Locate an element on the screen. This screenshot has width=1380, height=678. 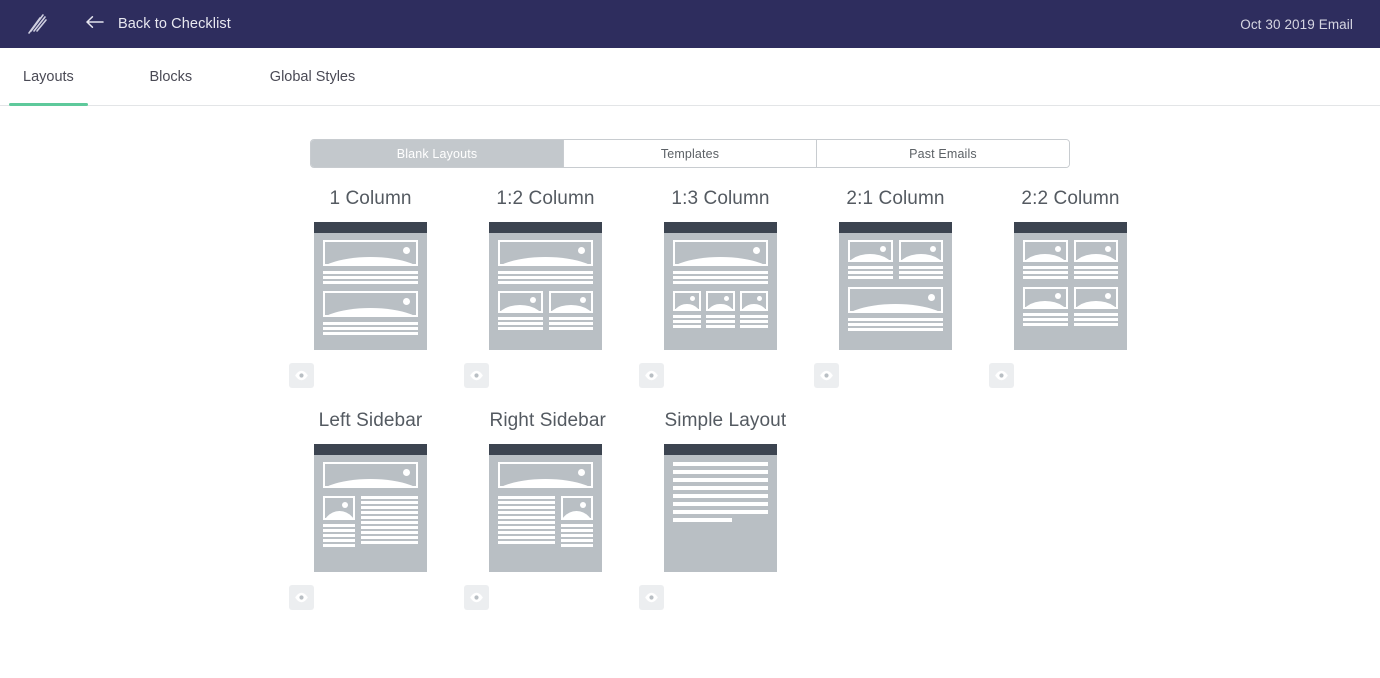
layout-title: 1 Column is located at coordinates (370, 198).